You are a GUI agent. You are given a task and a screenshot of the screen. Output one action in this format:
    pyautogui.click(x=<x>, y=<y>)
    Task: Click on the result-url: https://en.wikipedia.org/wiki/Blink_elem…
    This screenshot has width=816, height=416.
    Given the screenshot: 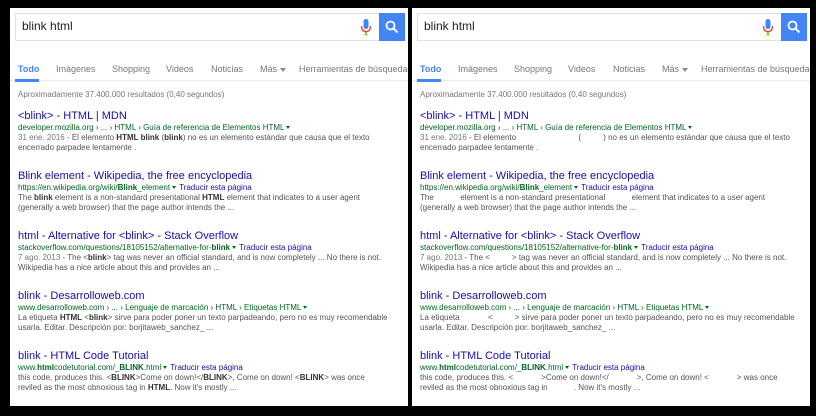 What is the action you would take?
    pyautogui.click(x=613, y=188)
    